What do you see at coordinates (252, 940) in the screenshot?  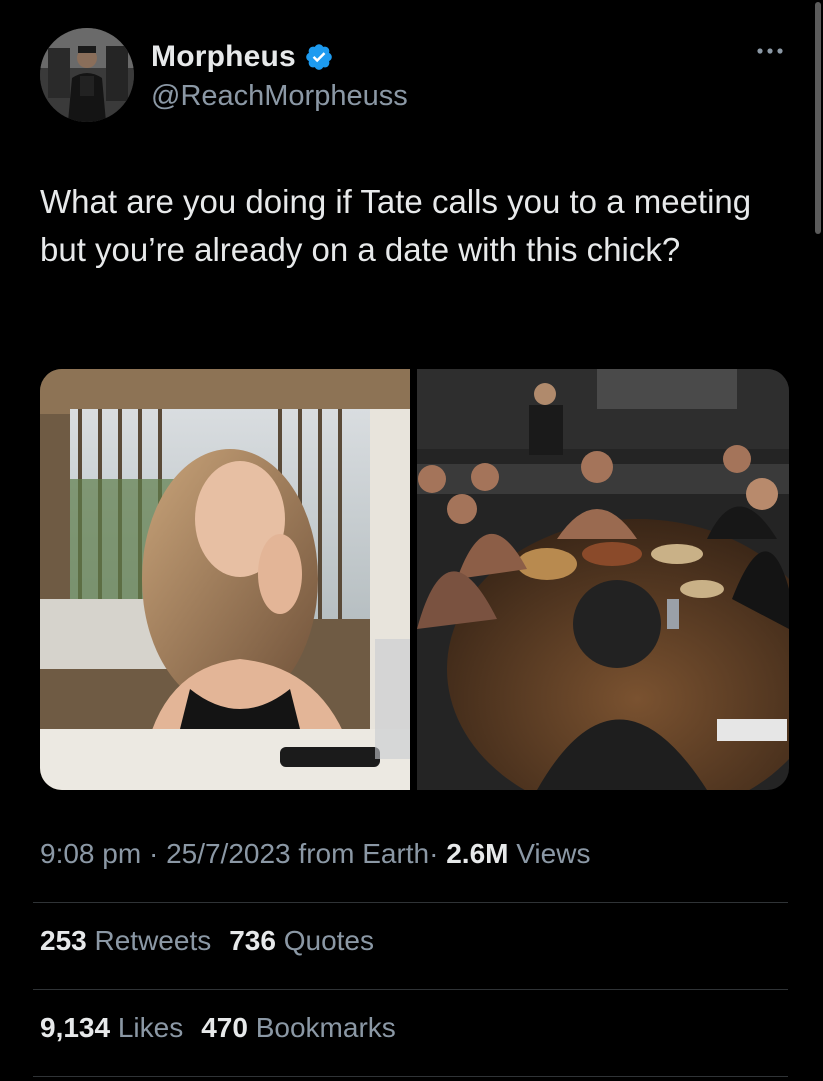 I see `quotes-count: 736` at bounding box center [252, 940].